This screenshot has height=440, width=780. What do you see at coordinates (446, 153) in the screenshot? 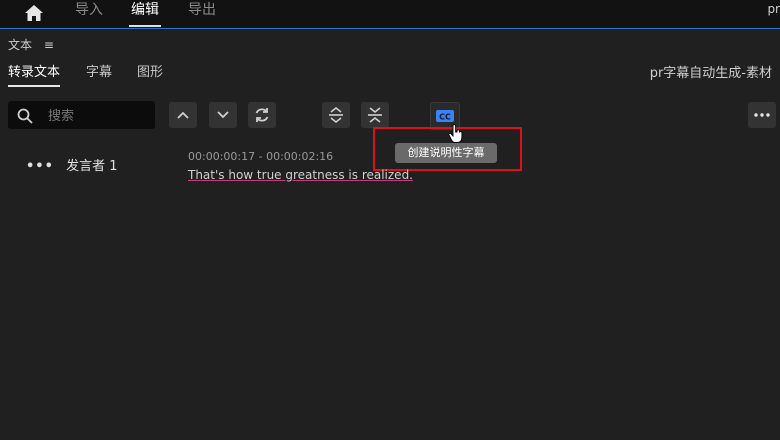
I see `tooltip: 创建说明性字幕` at bounding box center [446, 153].